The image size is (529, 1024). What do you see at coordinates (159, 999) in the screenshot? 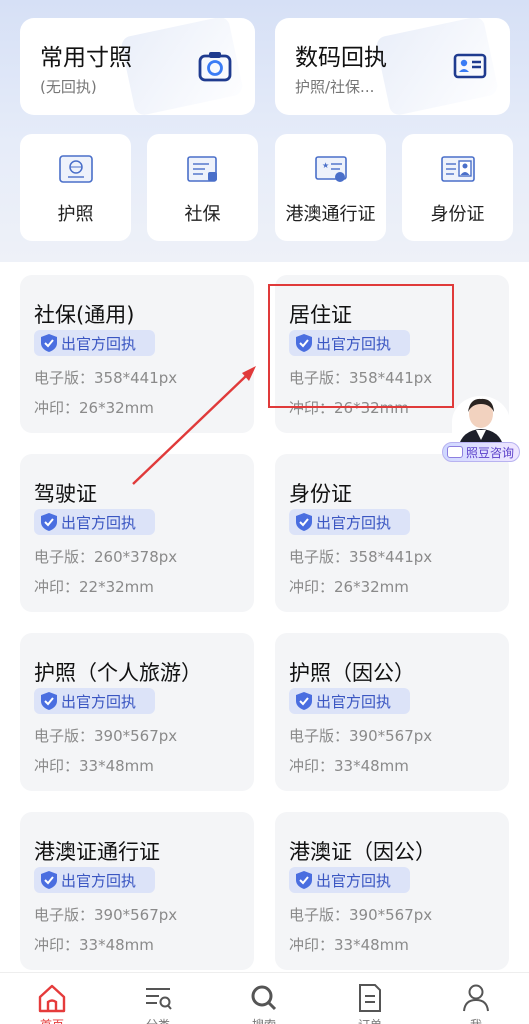
I see `category-list-icon` at bounding box center [159, 999].